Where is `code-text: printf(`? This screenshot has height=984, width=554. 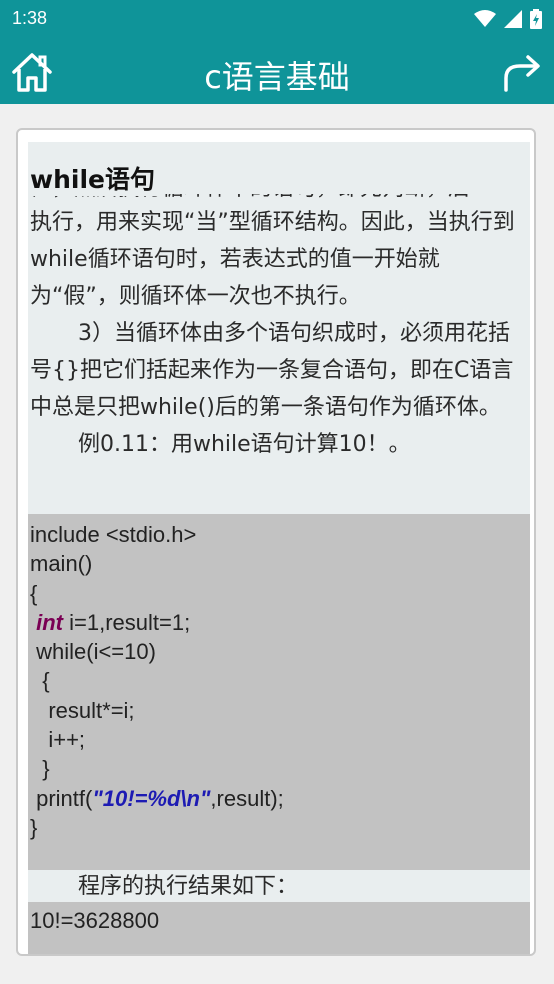
code-text: printf( is located at coordinates (61, 798).